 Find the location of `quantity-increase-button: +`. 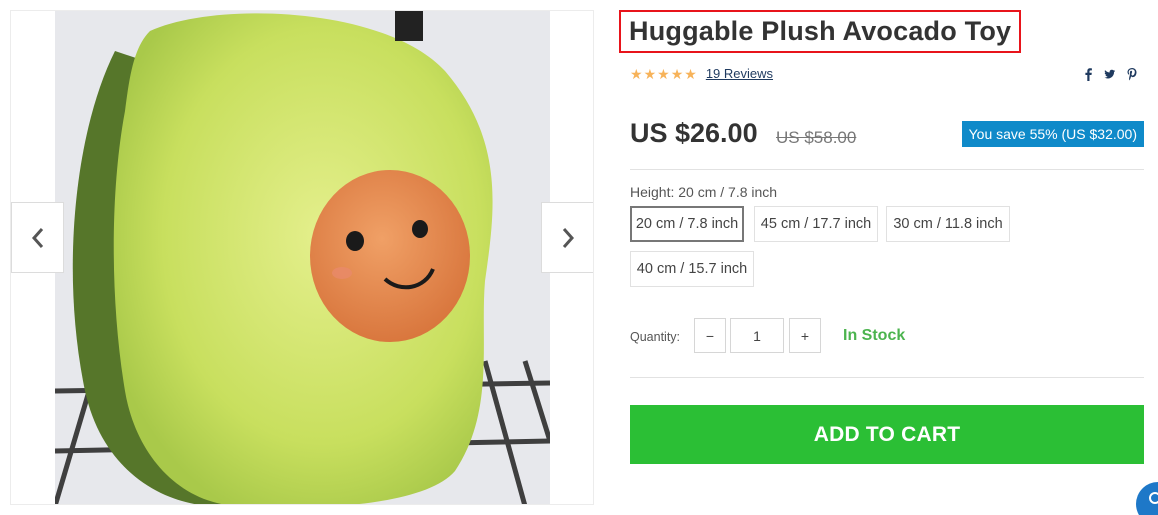

quantity-increase-button: + is located at coordinates (805, 335).